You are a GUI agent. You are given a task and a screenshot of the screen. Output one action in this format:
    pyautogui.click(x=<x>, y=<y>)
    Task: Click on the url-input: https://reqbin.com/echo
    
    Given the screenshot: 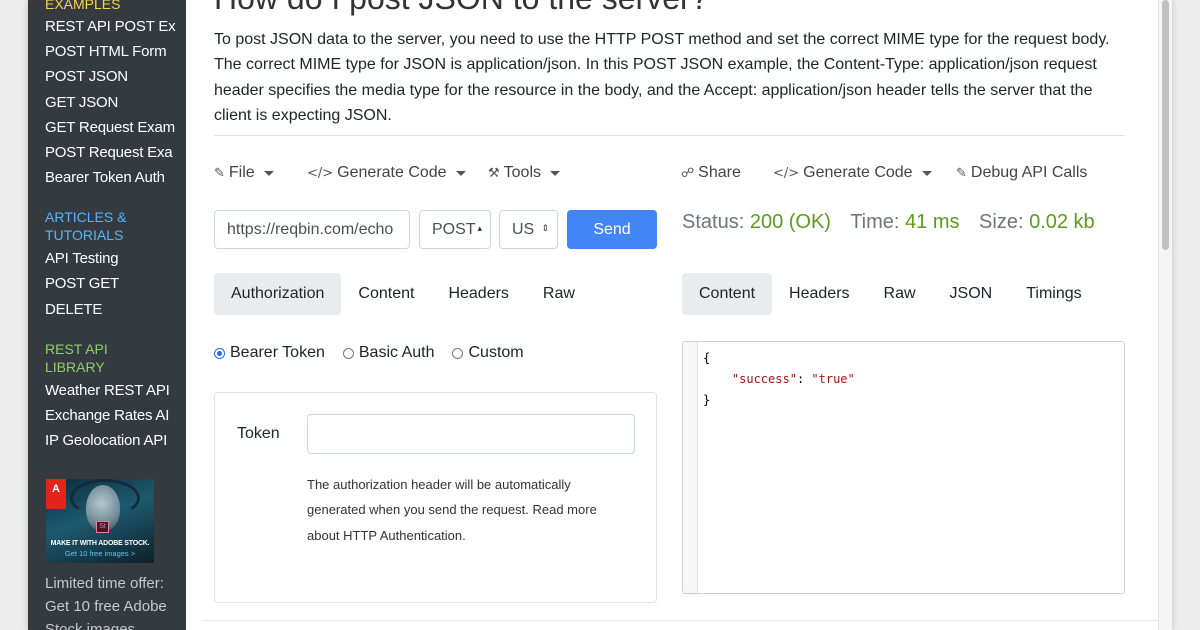 What is the action you would take?
    pyautogui.click(x=312, y=229)
    